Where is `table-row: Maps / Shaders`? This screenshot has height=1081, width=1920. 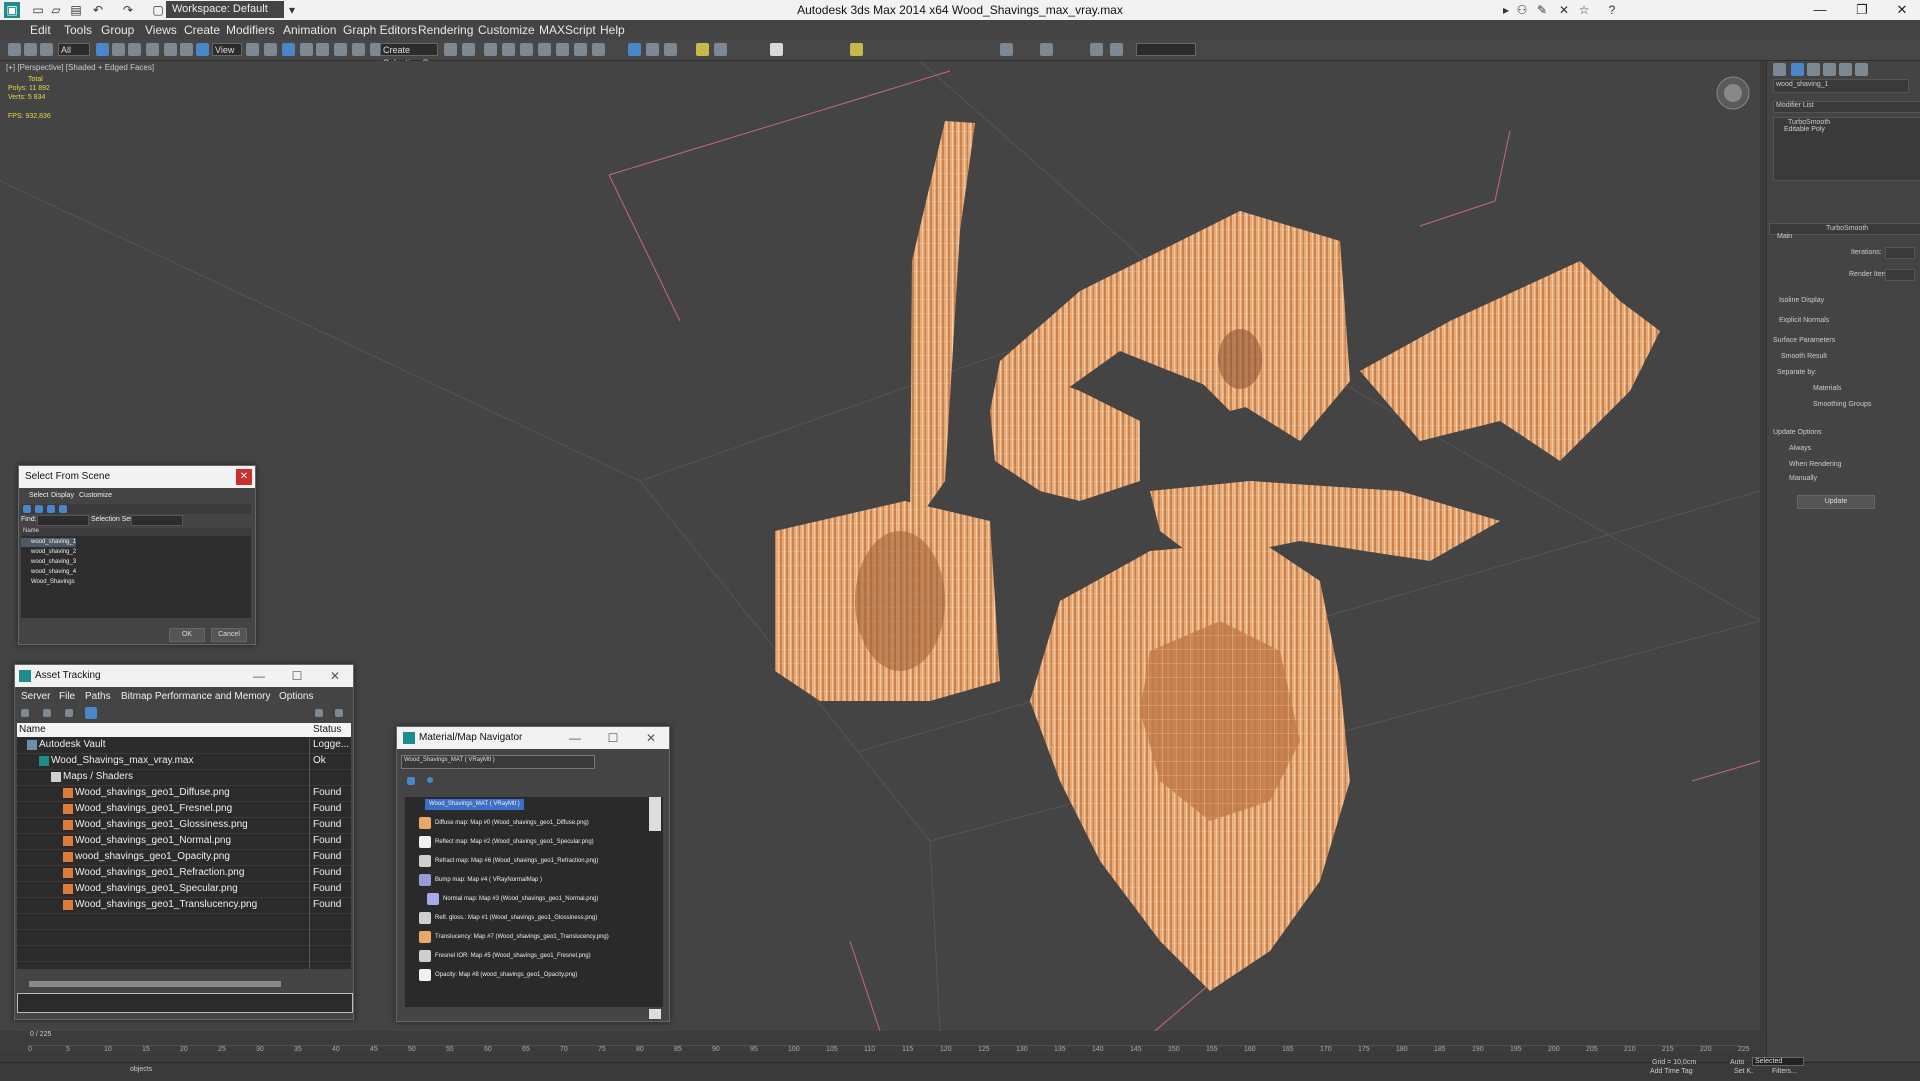 table-row: Maps / Shaders is located at coordinates (184, 777).